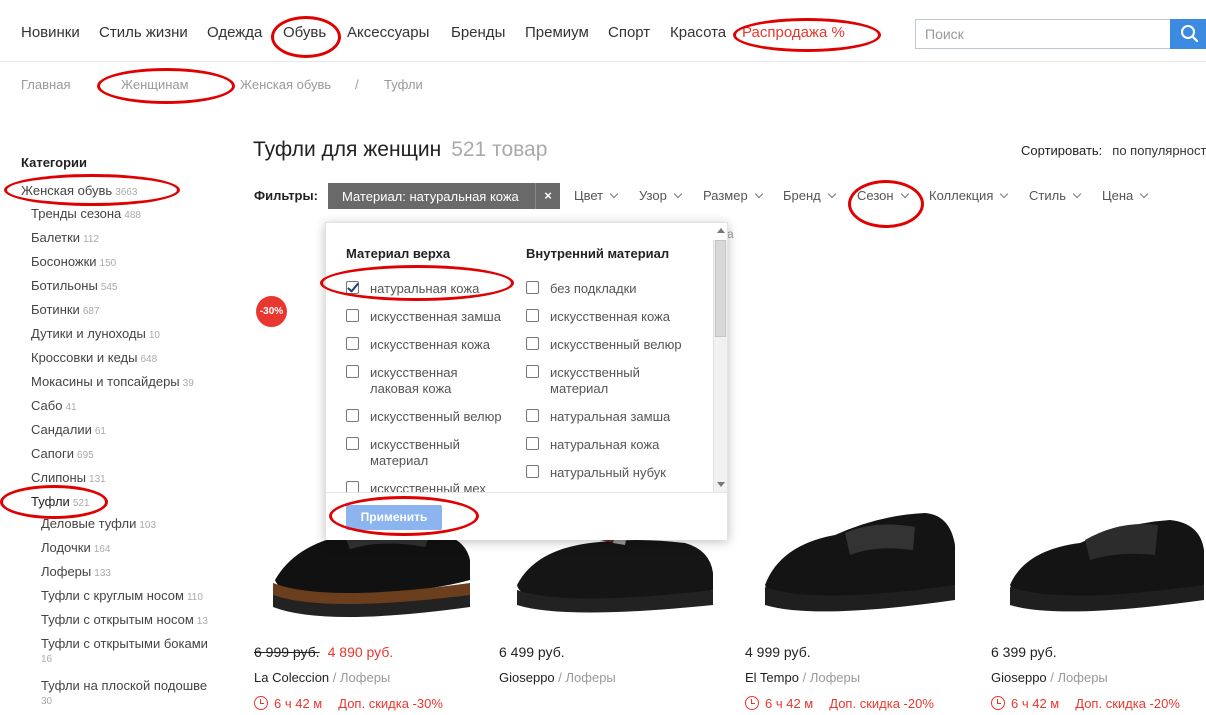 The height and width of the screenshot is (715, 1206). I want to click on sidebar-item-sandals-open: Босоножки 150, so click(73, 263).